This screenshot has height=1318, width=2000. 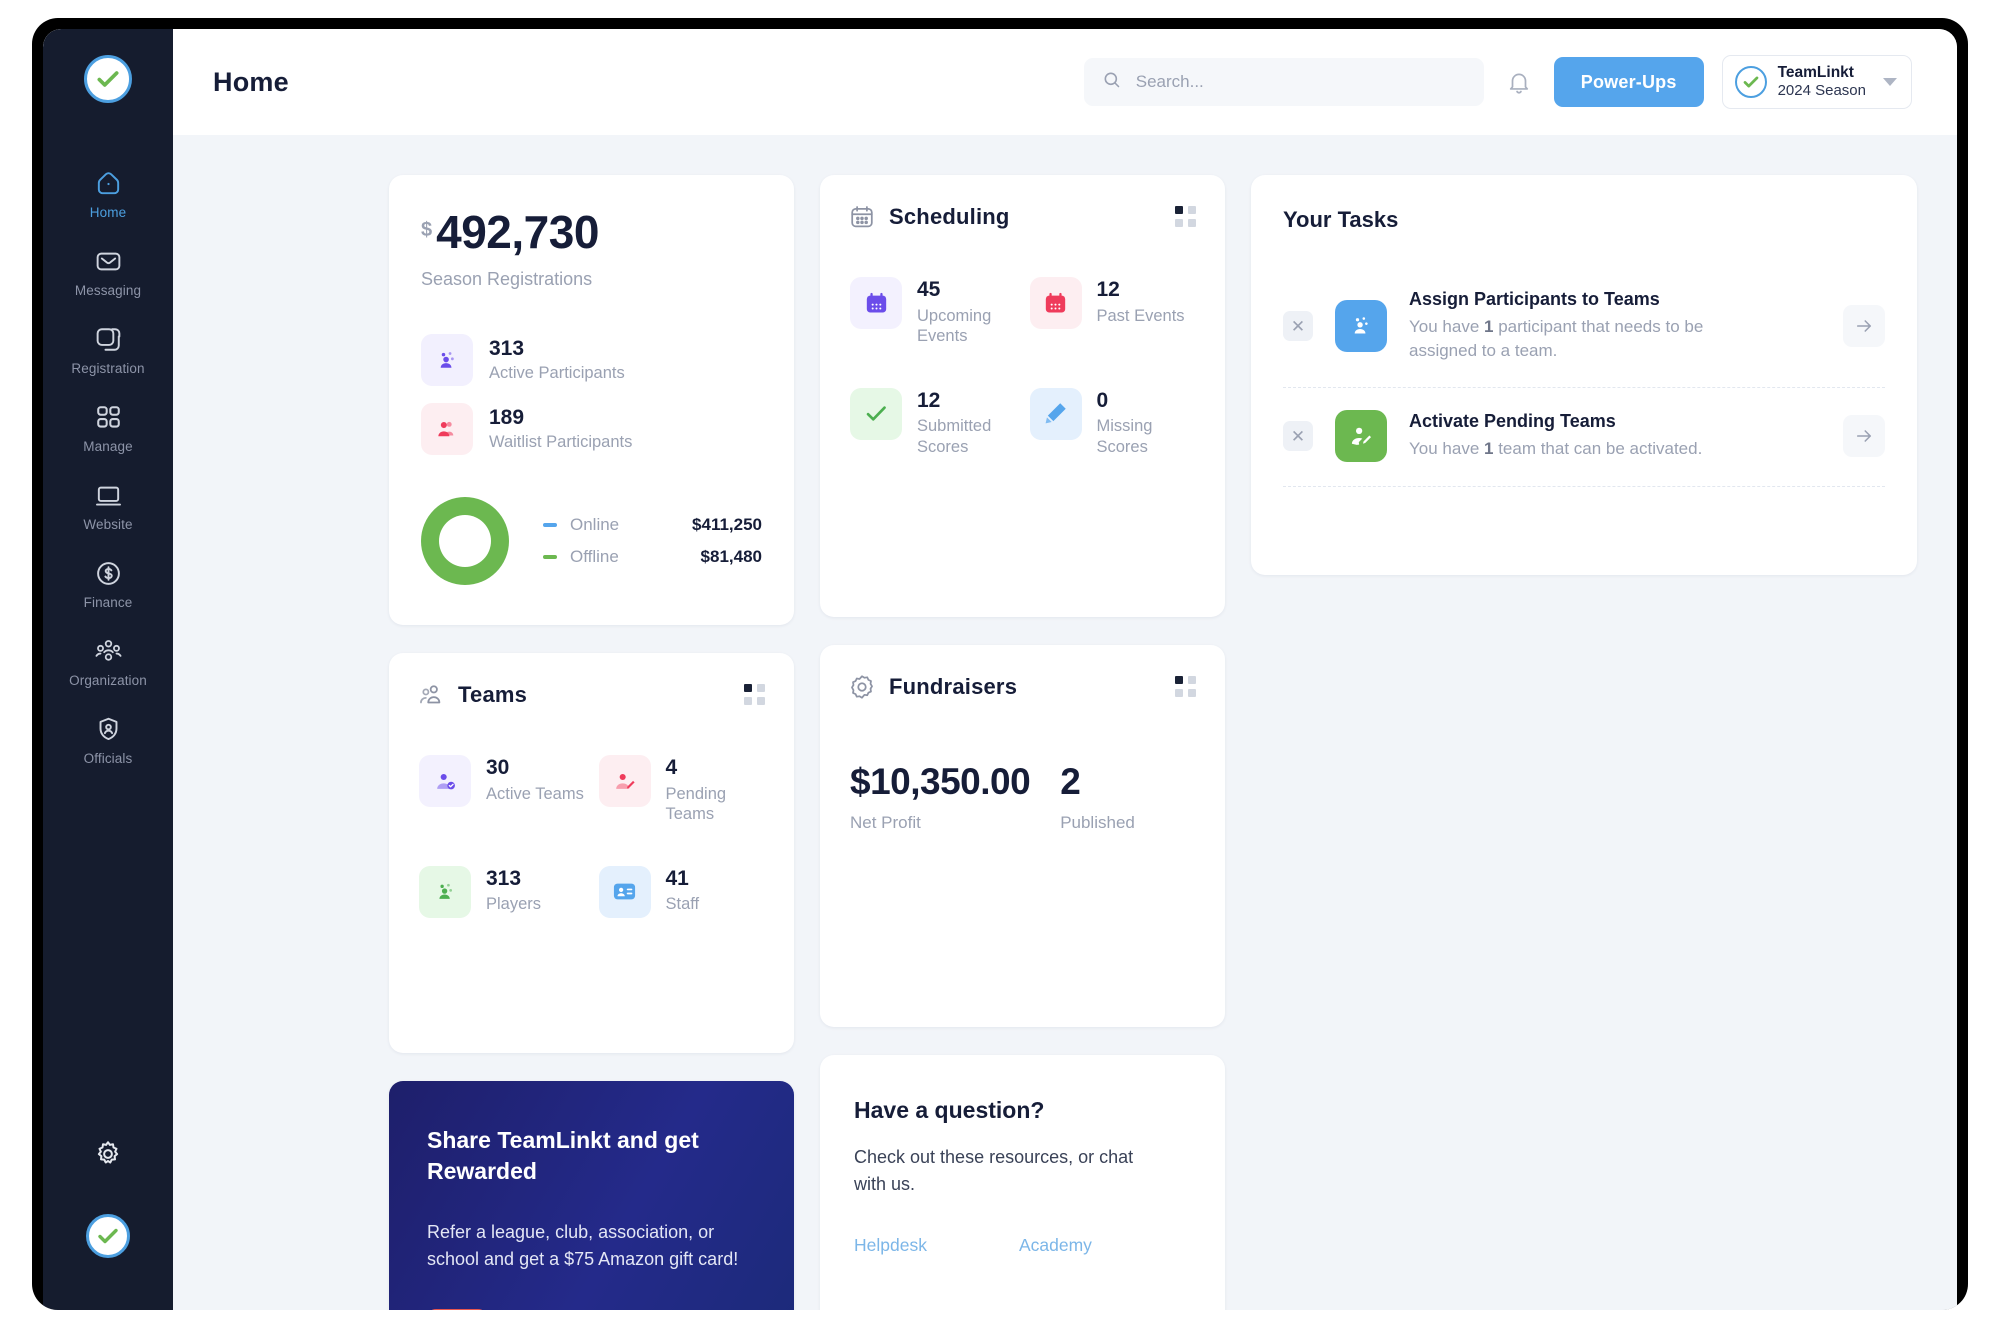 I want to click on stat-label: Past Events, so click(x=1140, y=315).